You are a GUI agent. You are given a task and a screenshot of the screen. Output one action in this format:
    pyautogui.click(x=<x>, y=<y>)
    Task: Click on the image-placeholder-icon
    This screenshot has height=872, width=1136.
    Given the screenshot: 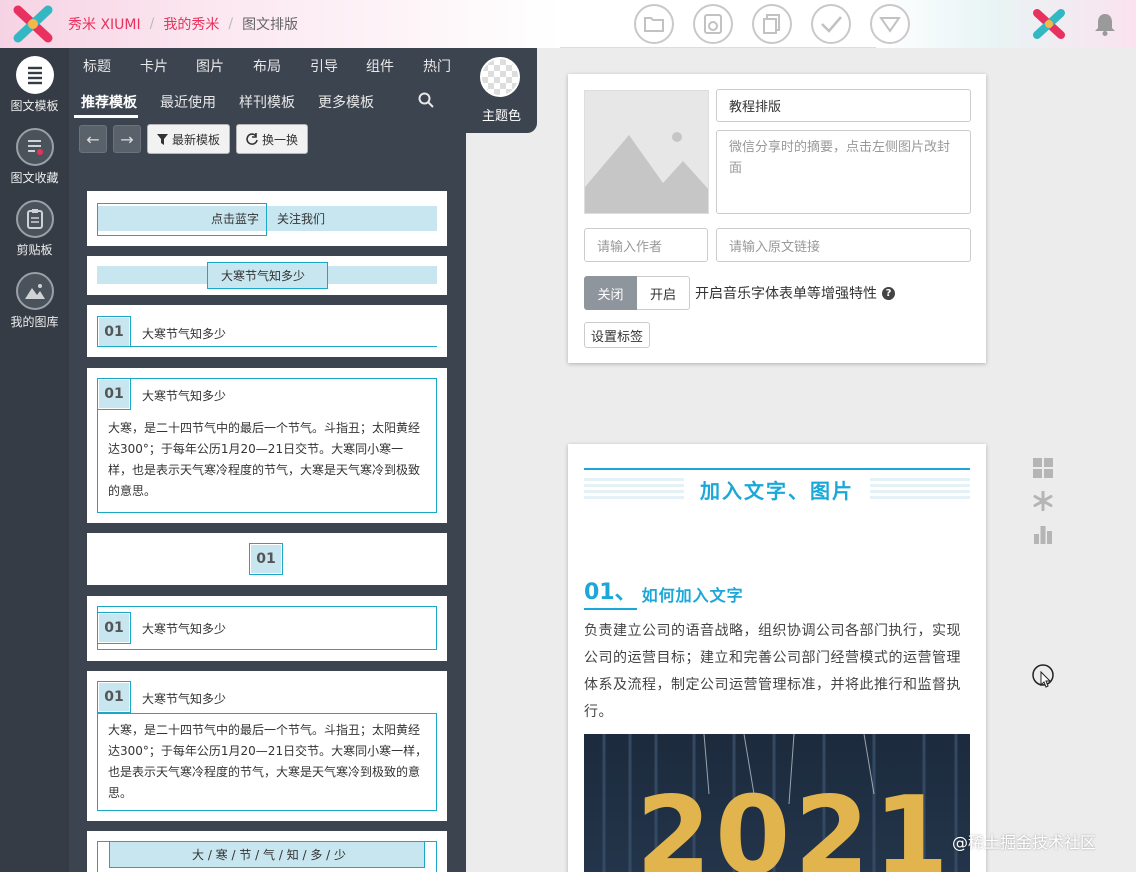 What is the action you would take?
    pyautogui.click(x=646, y=172)
    